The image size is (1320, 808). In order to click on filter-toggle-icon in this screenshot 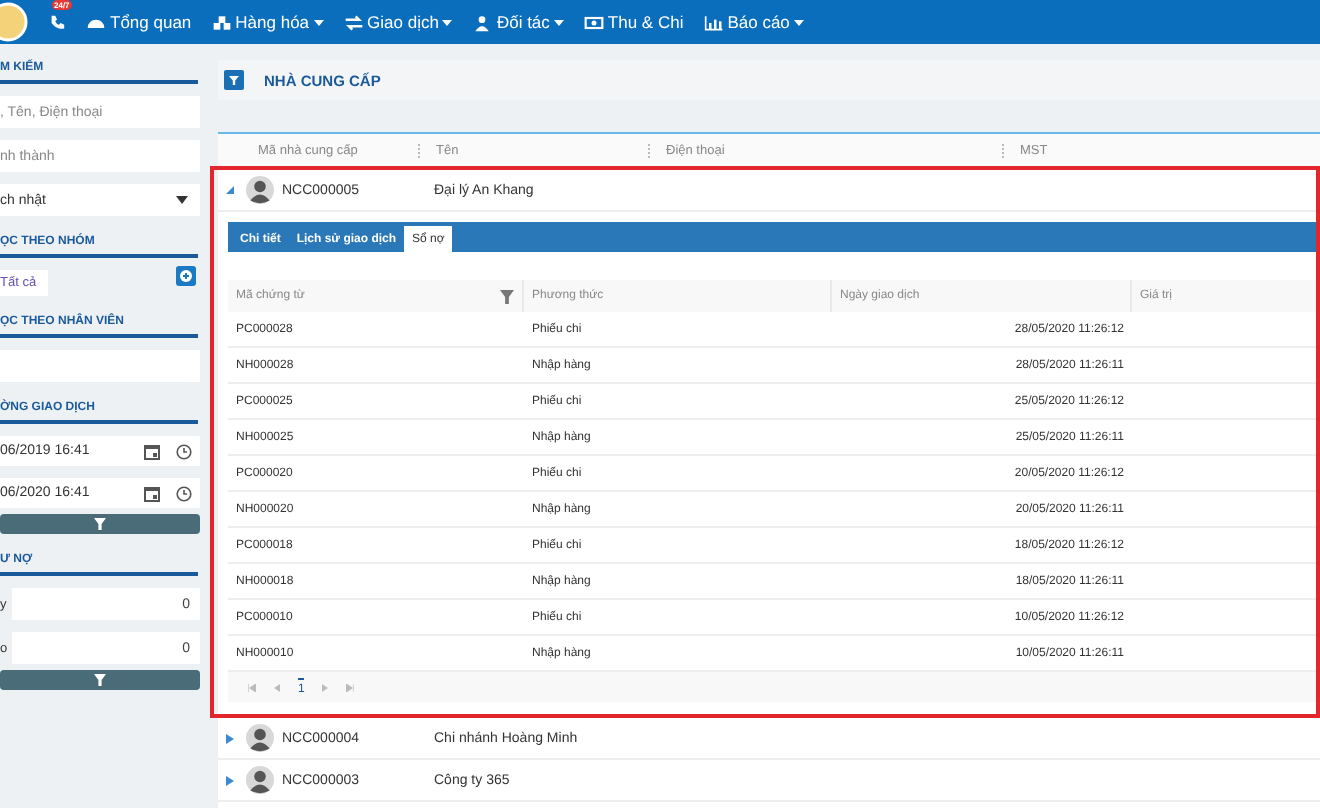, I will do `click(234, 80)`.